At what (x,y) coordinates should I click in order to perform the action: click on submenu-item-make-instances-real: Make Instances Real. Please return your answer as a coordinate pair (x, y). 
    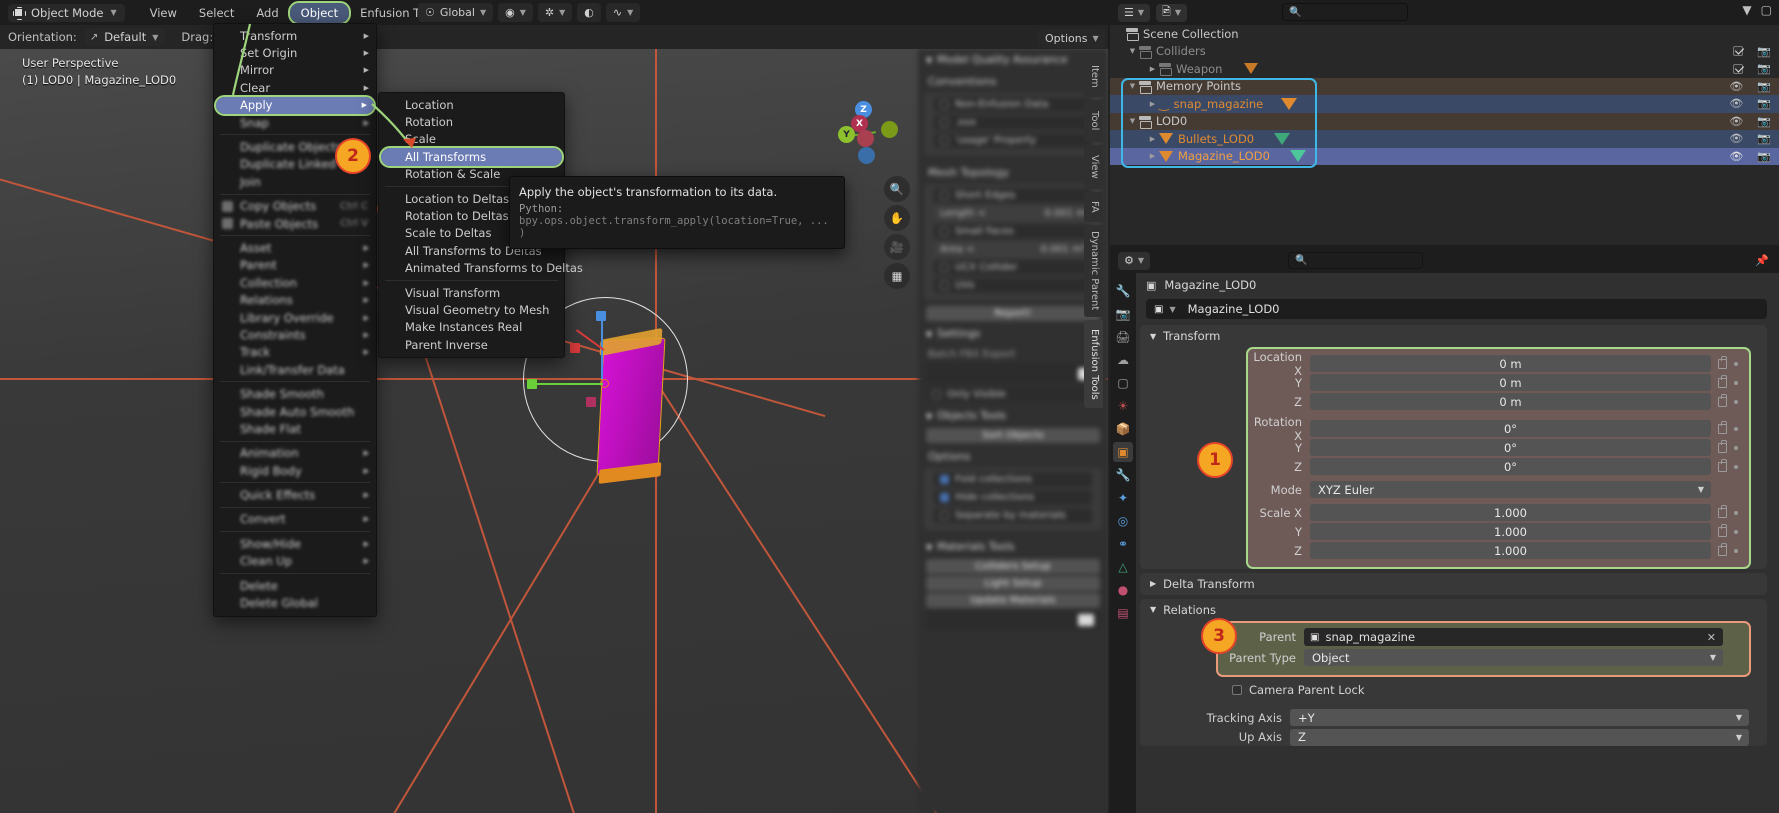
    Looking at the image, I should click on (471, 327).